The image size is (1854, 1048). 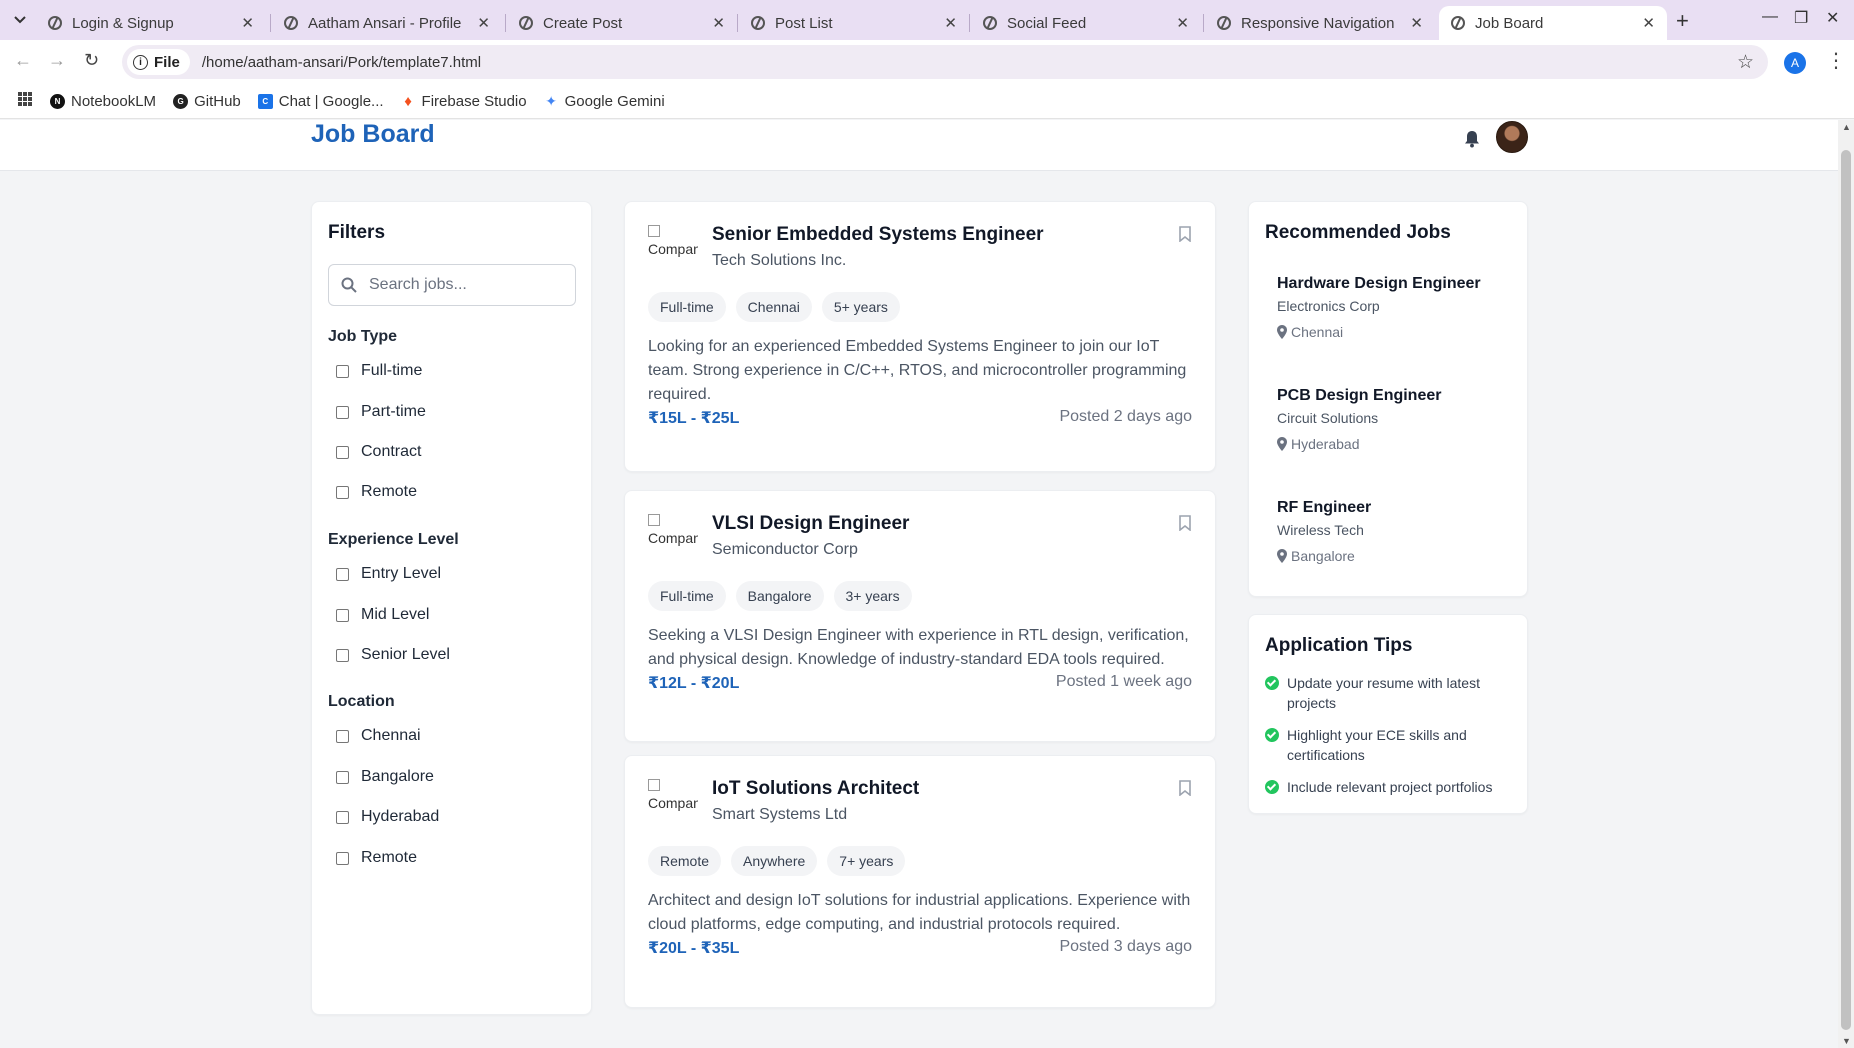 I want to click on recommended-job-item: RF Engineer Wireless Tech Bangalore, so click(x=1397, y=531).